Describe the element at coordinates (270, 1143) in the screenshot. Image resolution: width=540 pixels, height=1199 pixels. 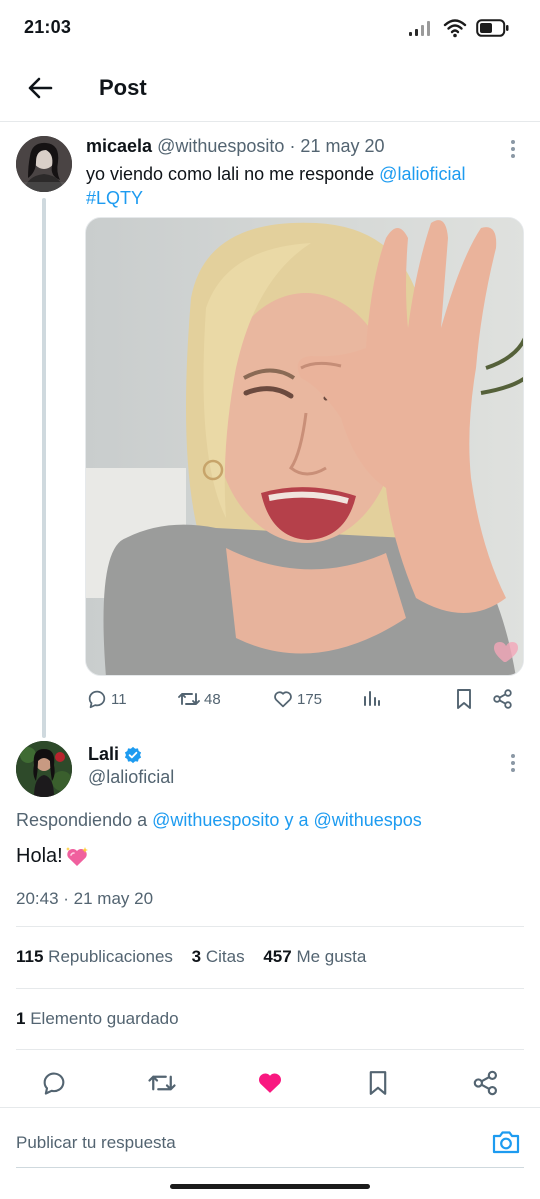
I see `reply-input: Publicar tu respuesta` at that location.